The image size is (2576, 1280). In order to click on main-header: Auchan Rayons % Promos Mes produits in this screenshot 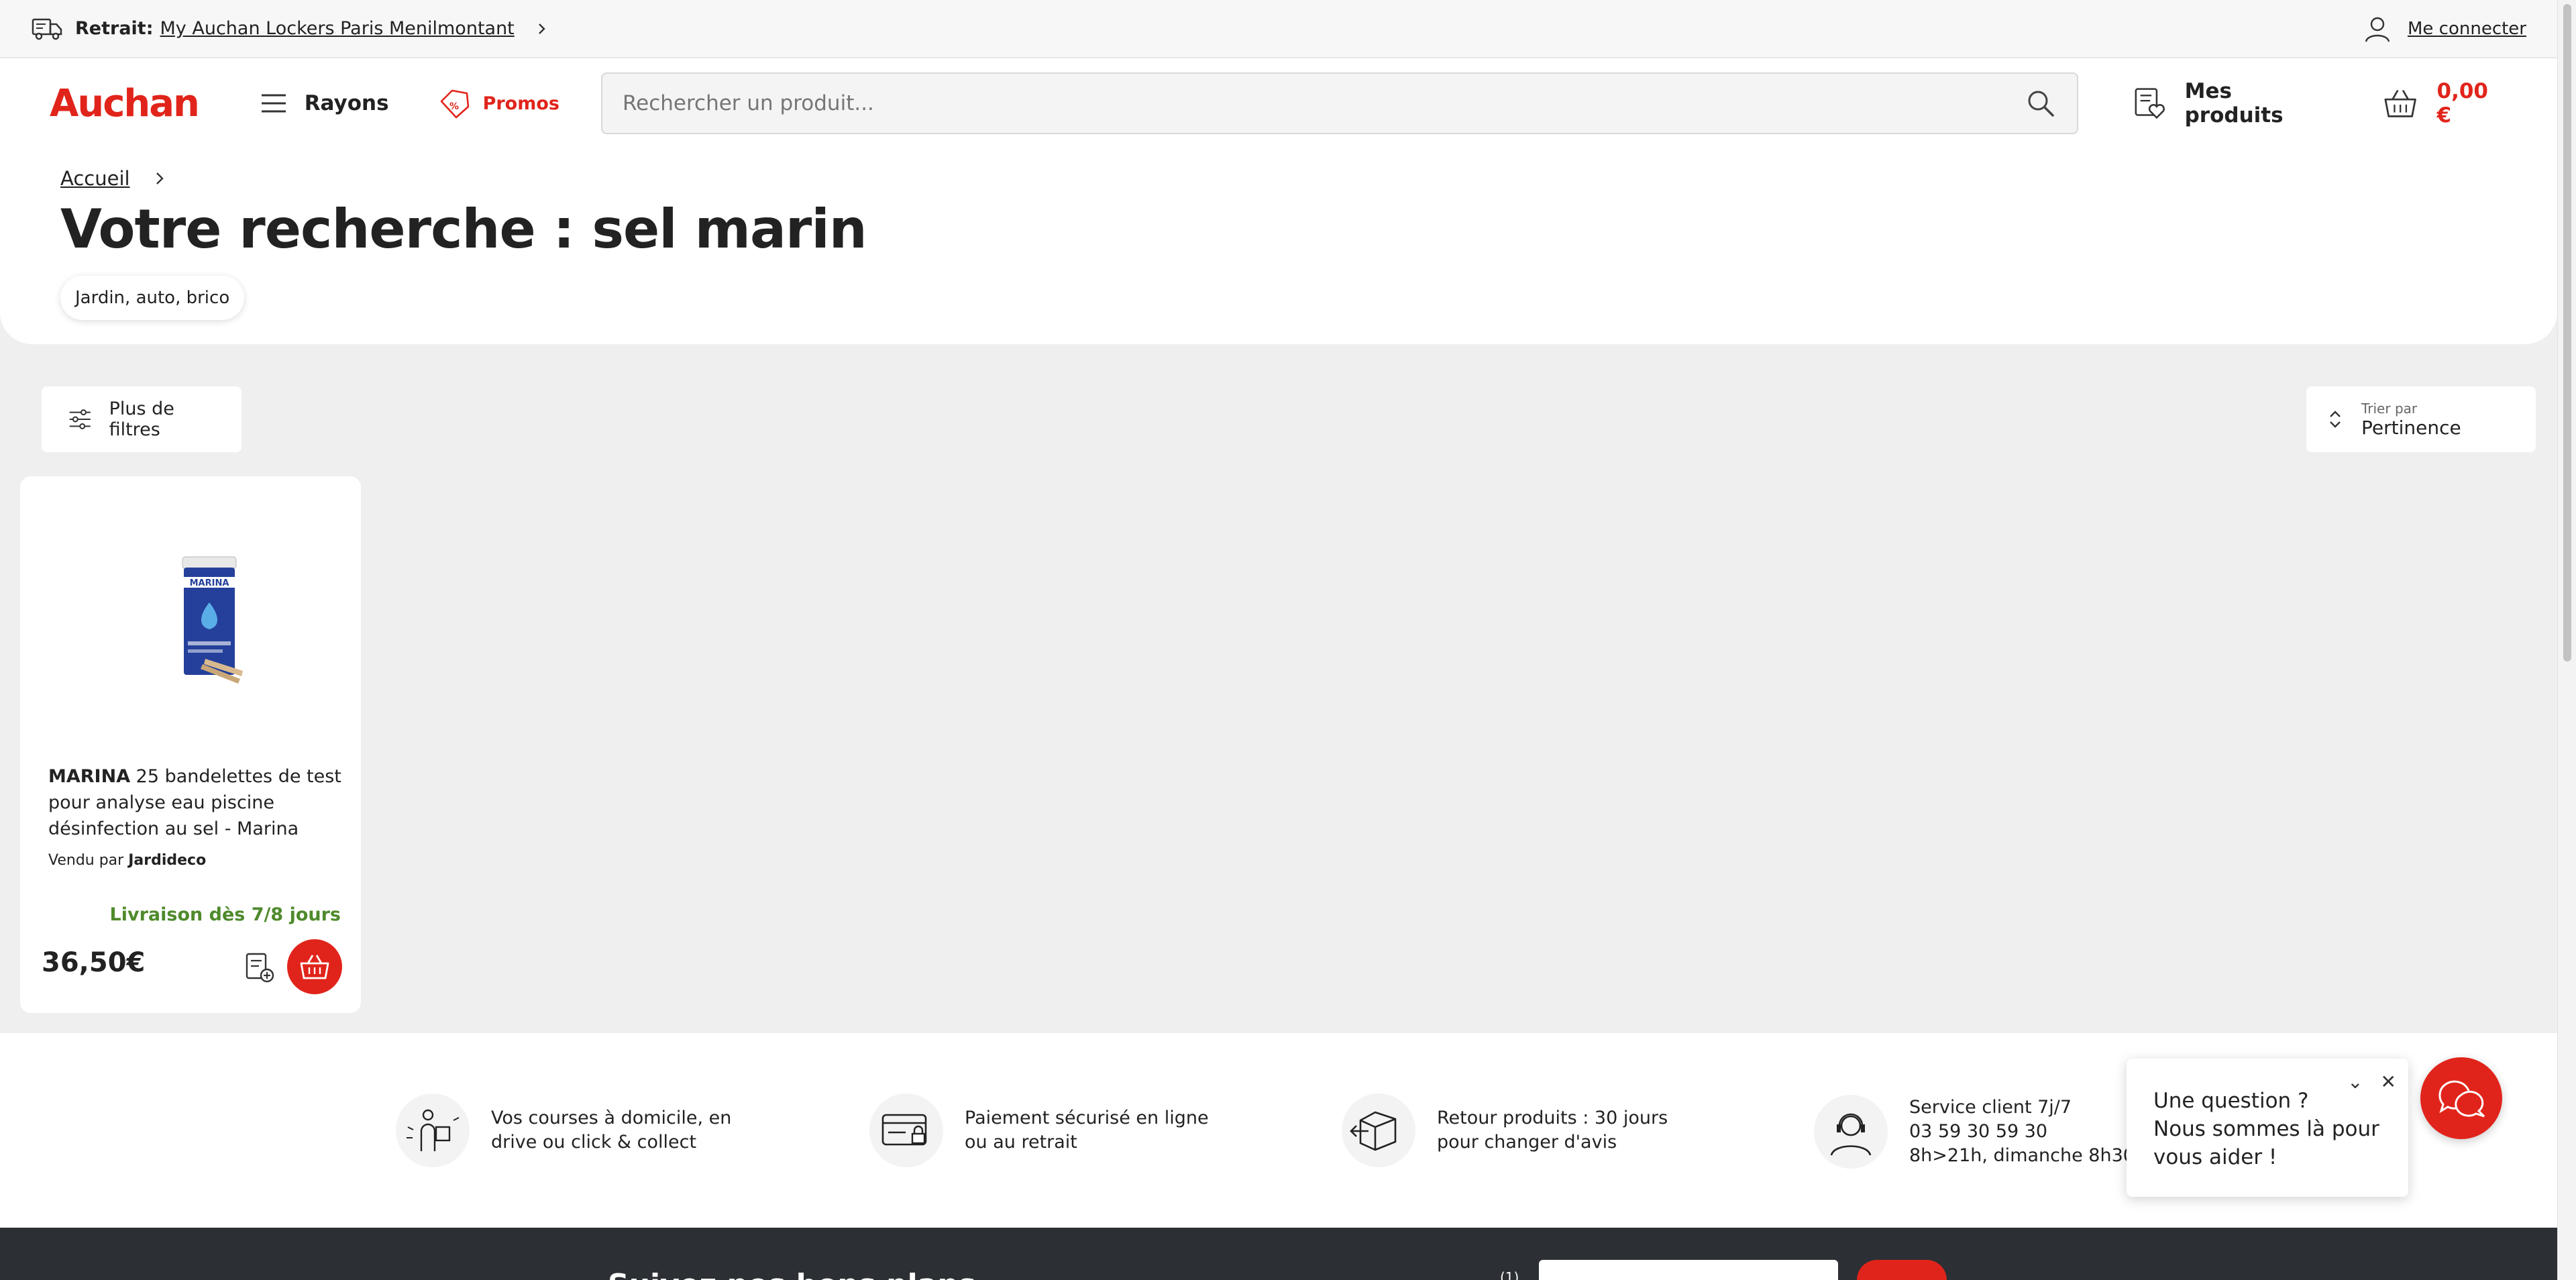, I will do `click(1278, 103)`.